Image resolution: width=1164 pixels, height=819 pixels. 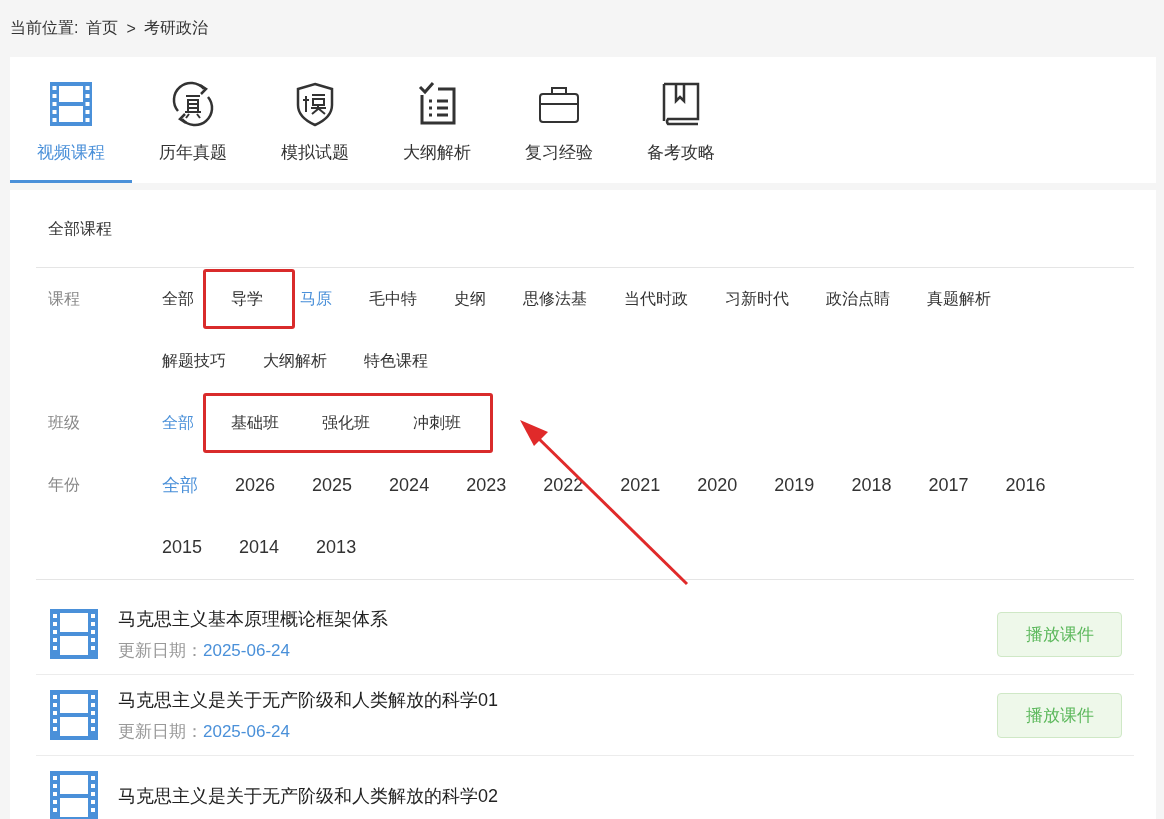 I want to click on filter-option: 2026, so click(x=255, y=485).